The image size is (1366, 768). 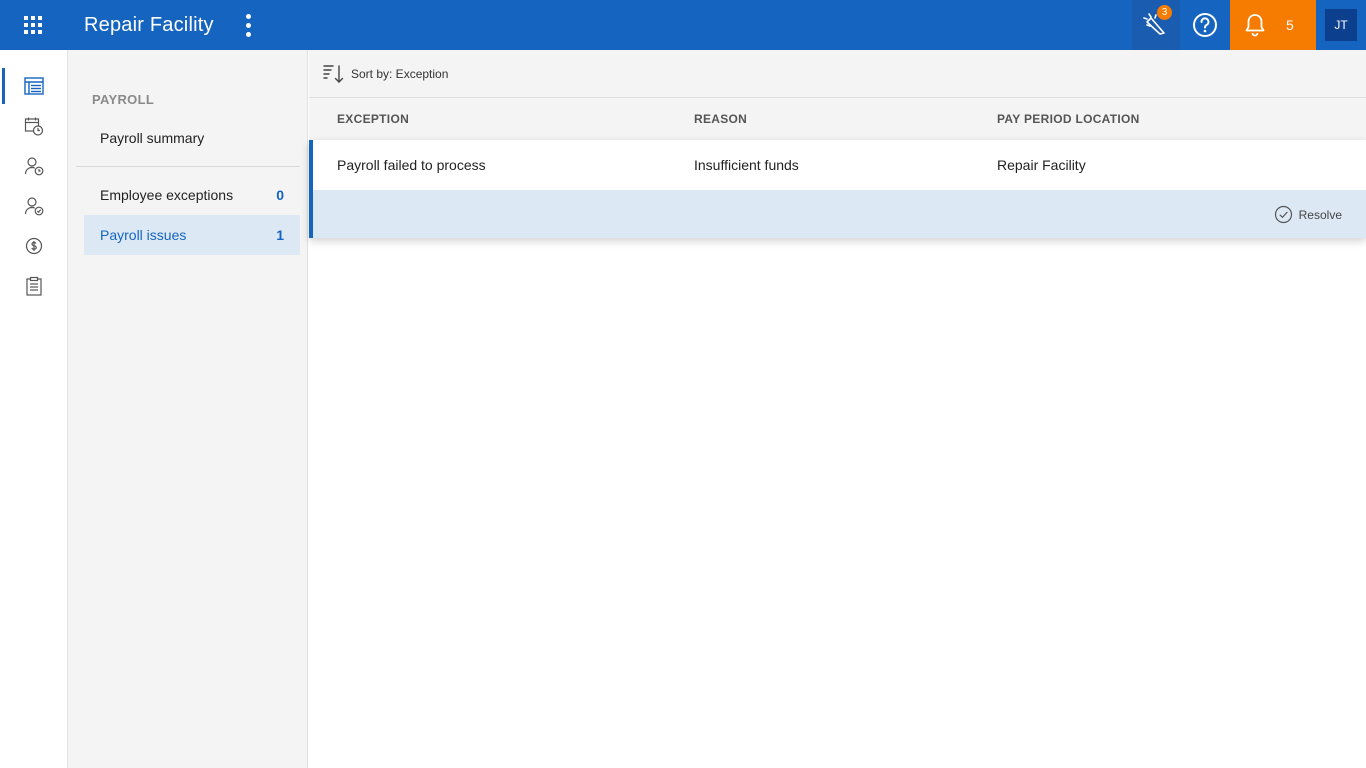 I want to click on subnav-item-payroll-issues: Payroll issues 1, so click(x=192, y=235).